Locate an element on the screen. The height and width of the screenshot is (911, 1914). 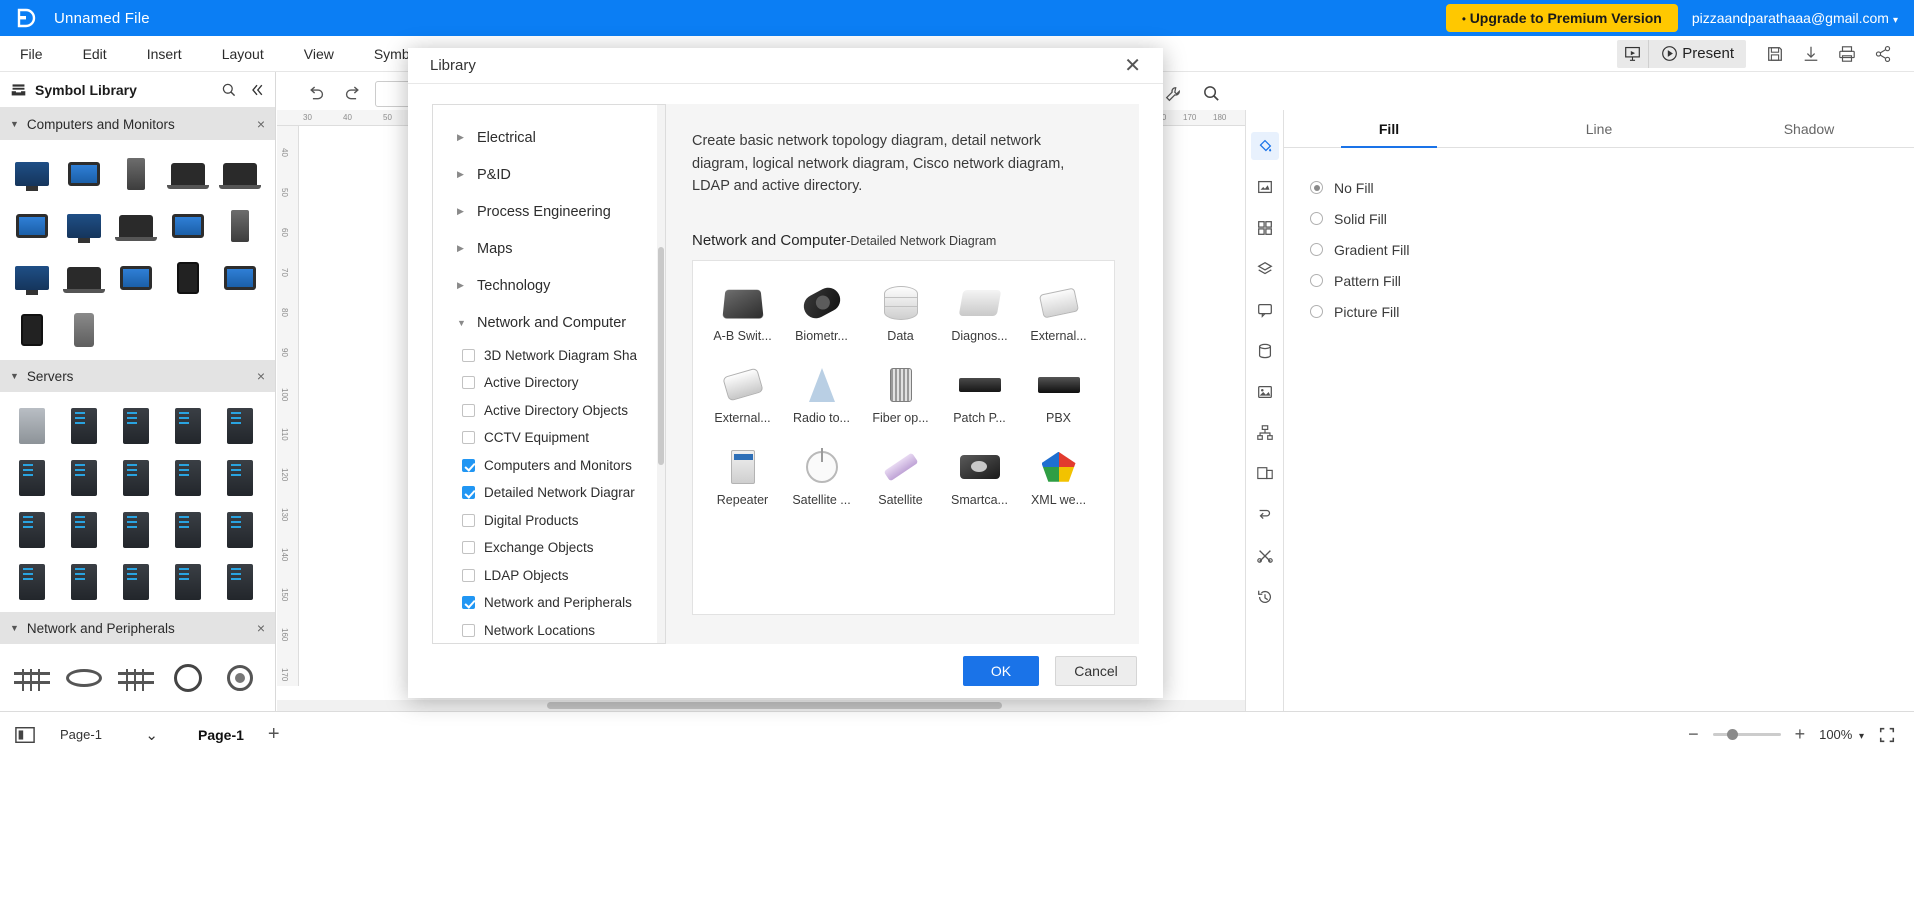
tree-item-active-directory: Active Directory is located at coordinates (549, 383).